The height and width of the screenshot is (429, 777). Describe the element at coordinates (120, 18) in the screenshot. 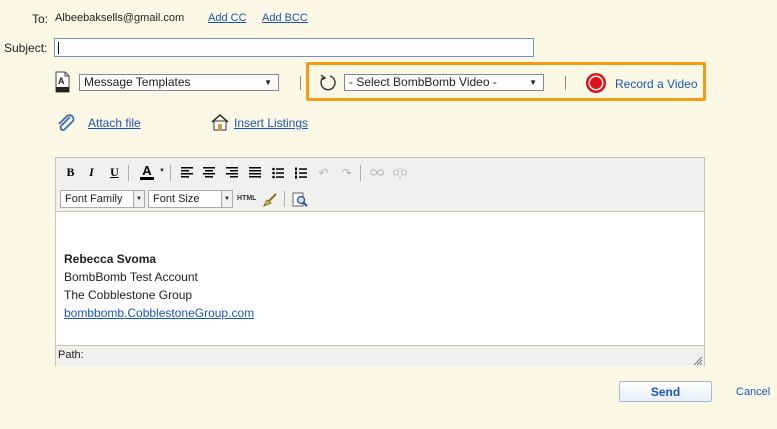

I see `to-recipient: Albeebaksells@gmail.com` at that location.